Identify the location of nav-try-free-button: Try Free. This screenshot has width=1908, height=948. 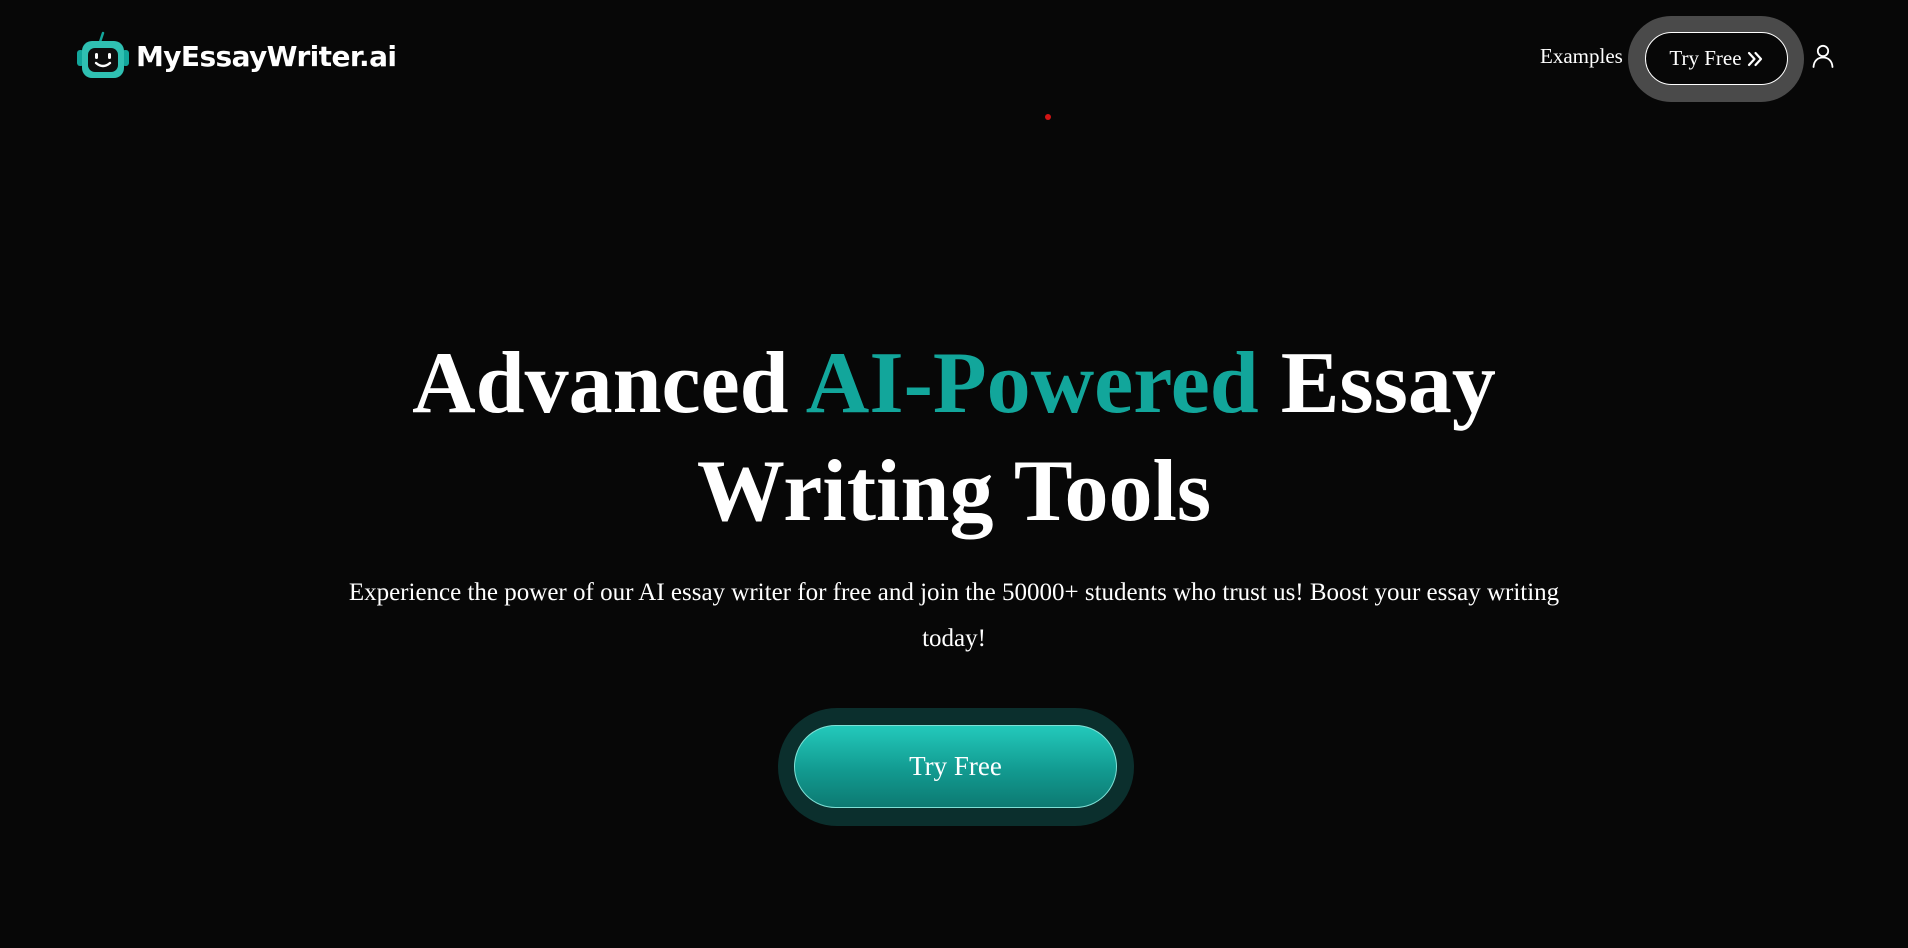
(1716, 58).